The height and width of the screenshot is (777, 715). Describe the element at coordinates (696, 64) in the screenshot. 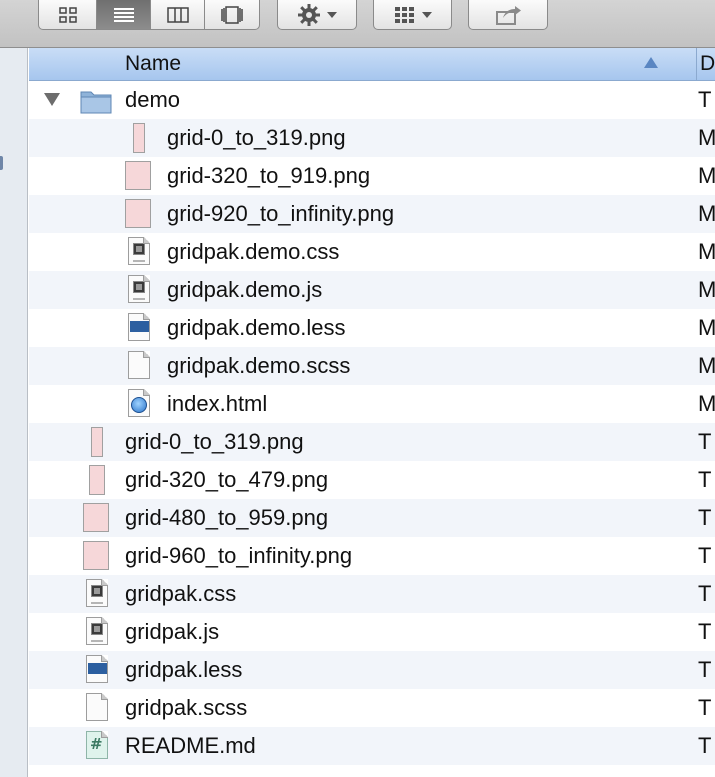

I see `column-divider` at that location.